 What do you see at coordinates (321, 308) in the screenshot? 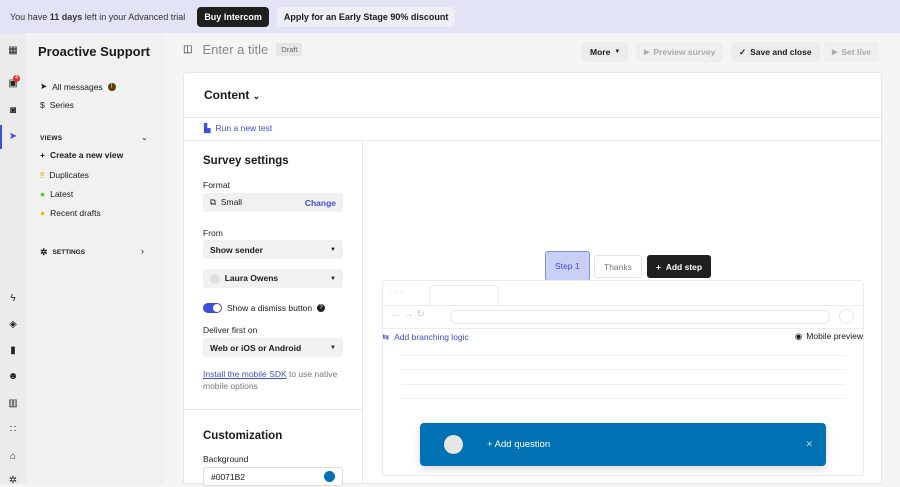
I see `help-icon: ?` at bounding box center [321, 308].